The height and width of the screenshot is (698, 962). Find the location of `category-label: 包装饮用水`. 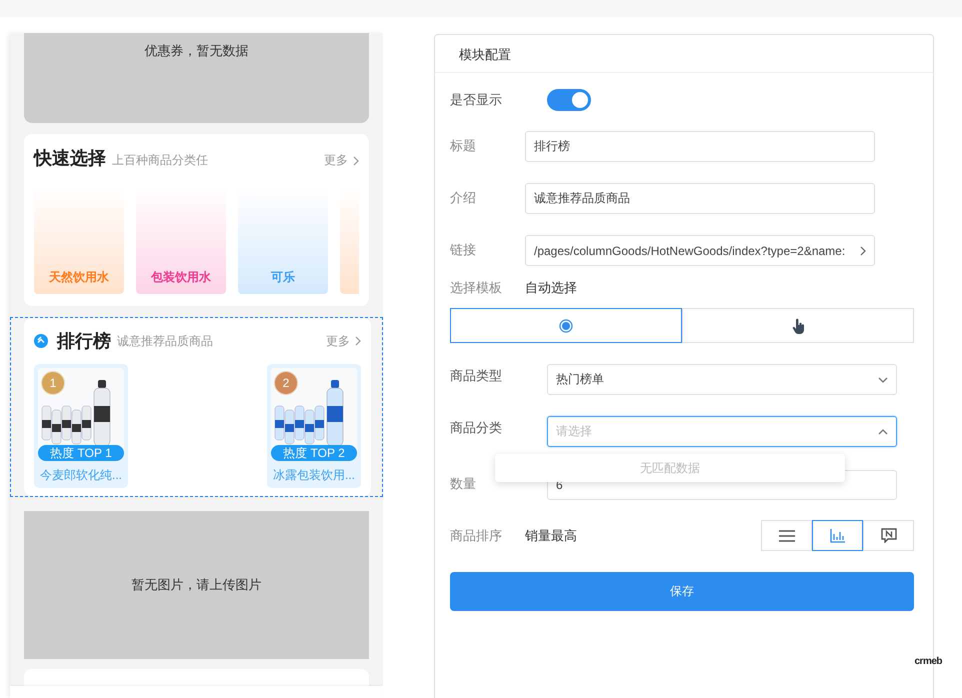

category-label: 包装饮用水 is located at coordinates (181, 277).